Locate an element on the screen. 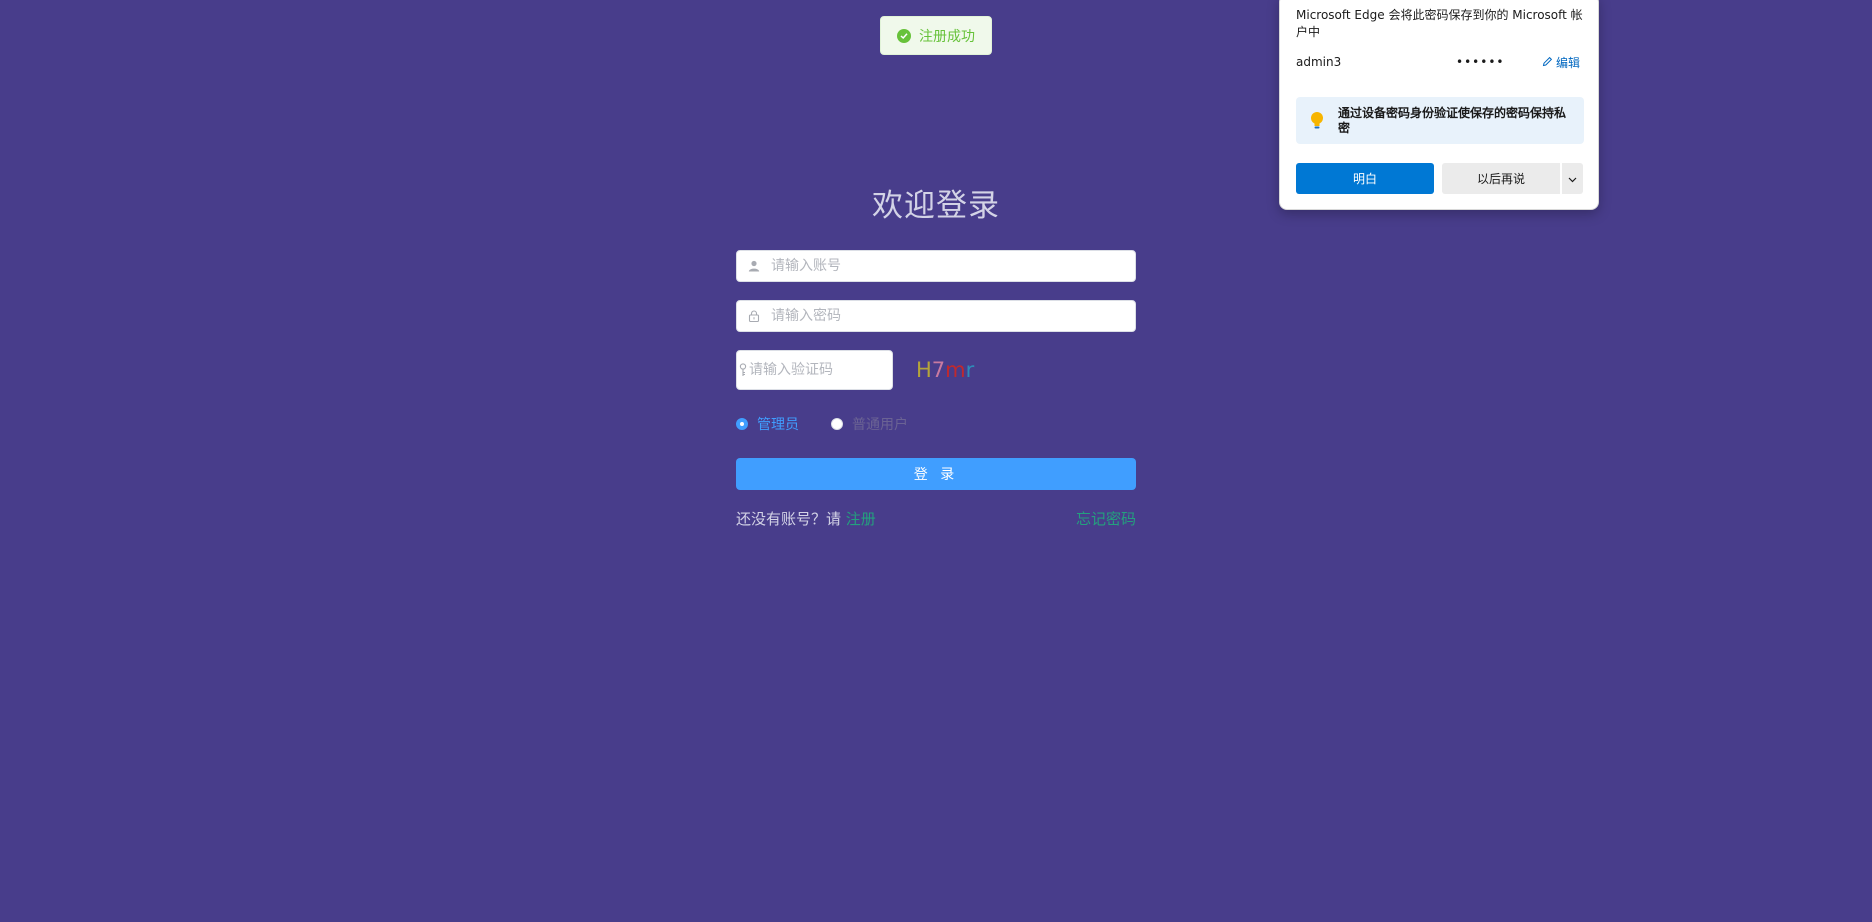 This screenshot has width=1872, height=922. success-toast: 注册成功 is located at coordinates (936, 35).